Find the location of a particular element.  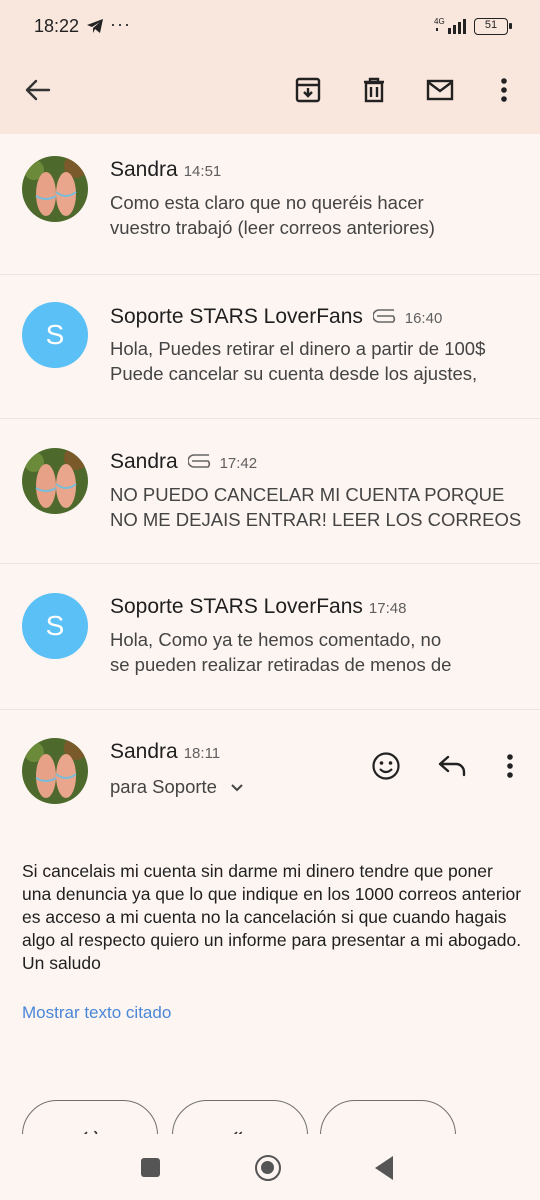

battery-indicator: 51 is located at coordinates (493, 26).